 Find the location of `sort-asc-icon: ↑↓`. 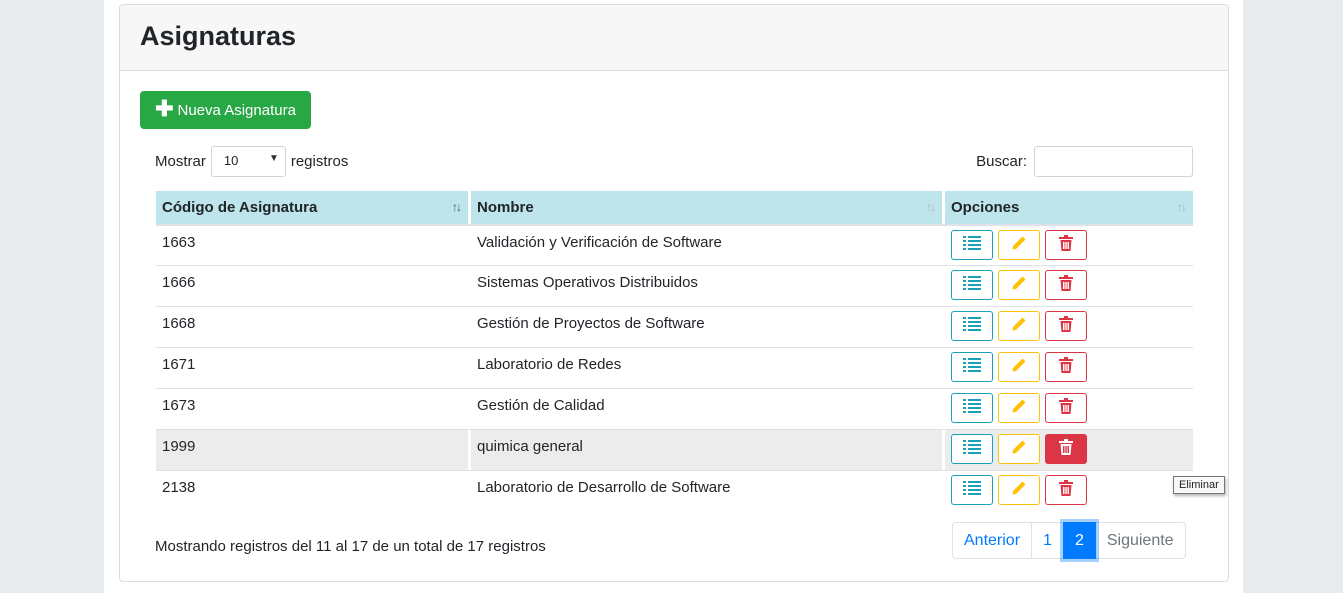

sort-asc-icon: ↑↓ is located at coordinates (457, 207).